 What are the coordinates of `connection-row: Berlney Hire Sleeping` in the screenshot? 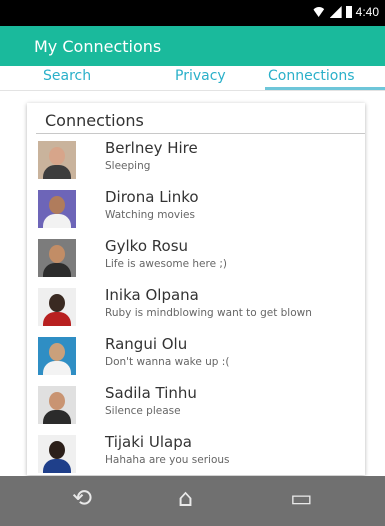 It's located at (196, 162).